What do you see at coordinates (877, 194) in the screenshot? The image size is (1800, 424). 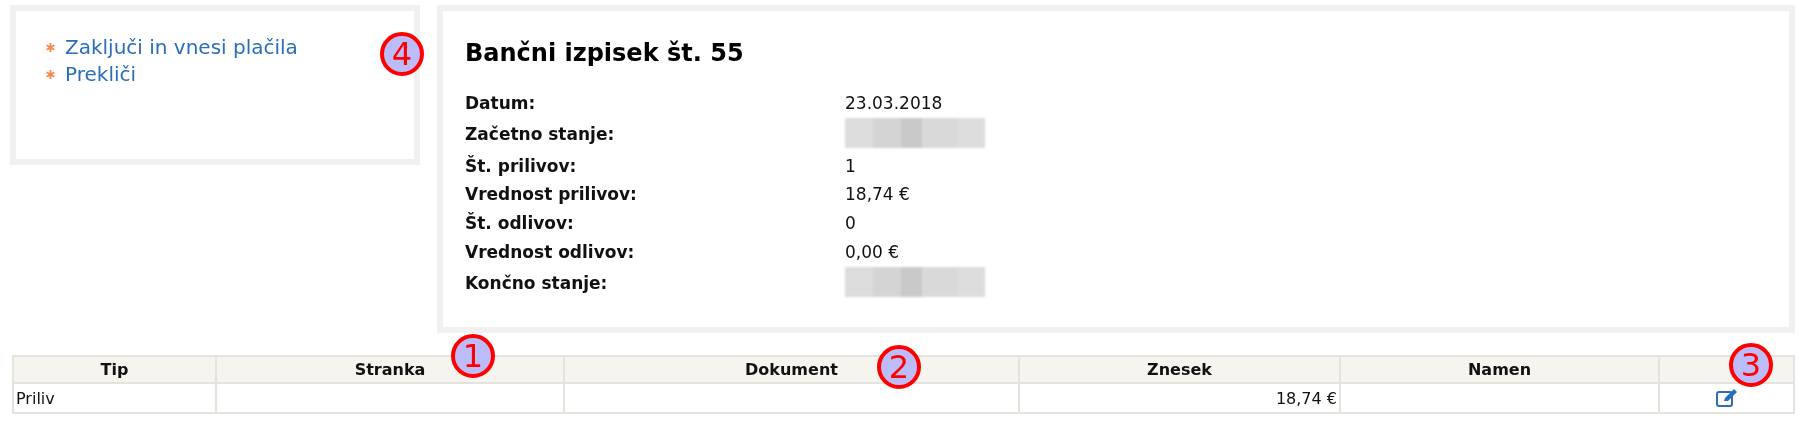 I see `field-value: 18,74 €` at bounding box center [877, 194].